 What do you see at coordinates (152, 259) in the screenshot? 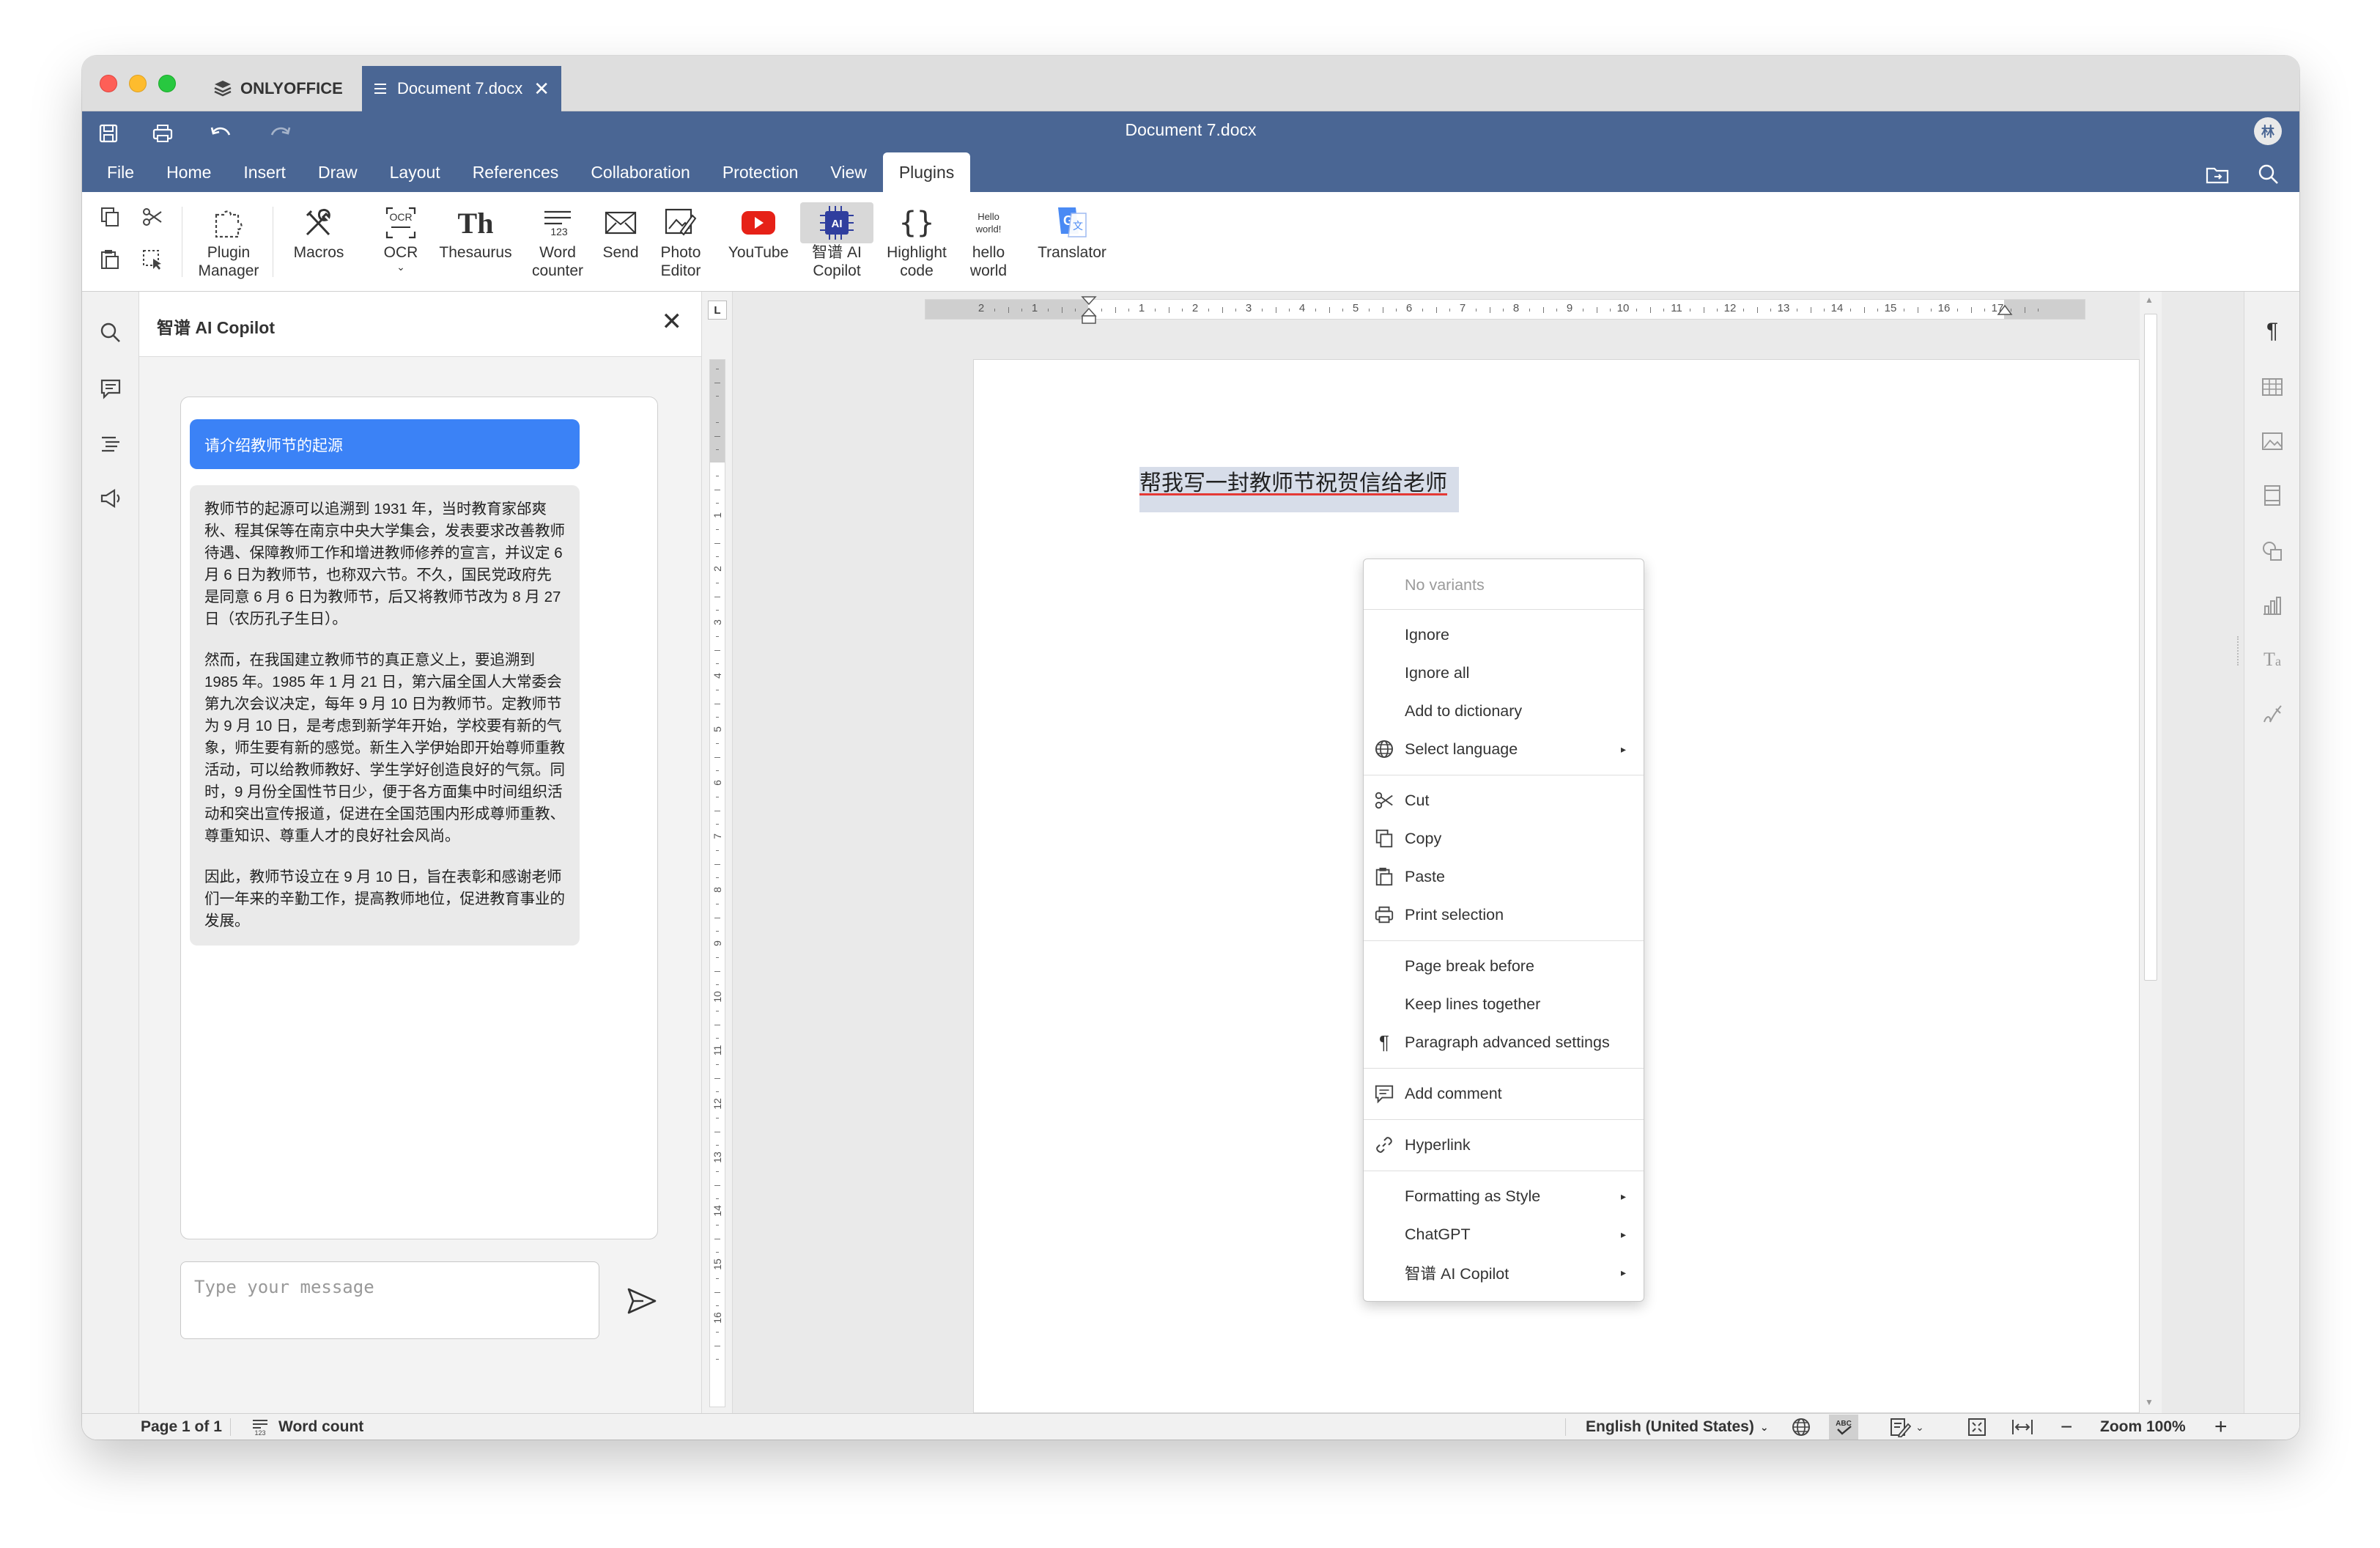
I see `select-all-button` at bounding box center [152, 259].